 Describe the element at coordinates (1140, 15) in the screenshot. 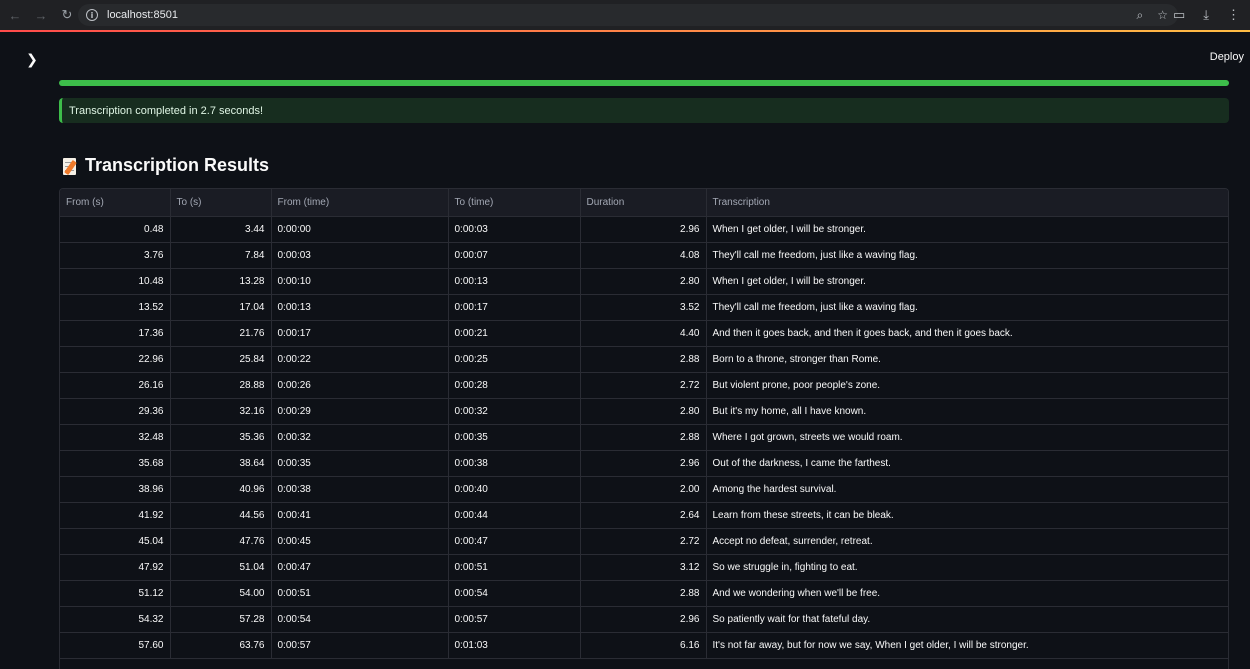

I see `zoom-icon: ⌕` at that location.